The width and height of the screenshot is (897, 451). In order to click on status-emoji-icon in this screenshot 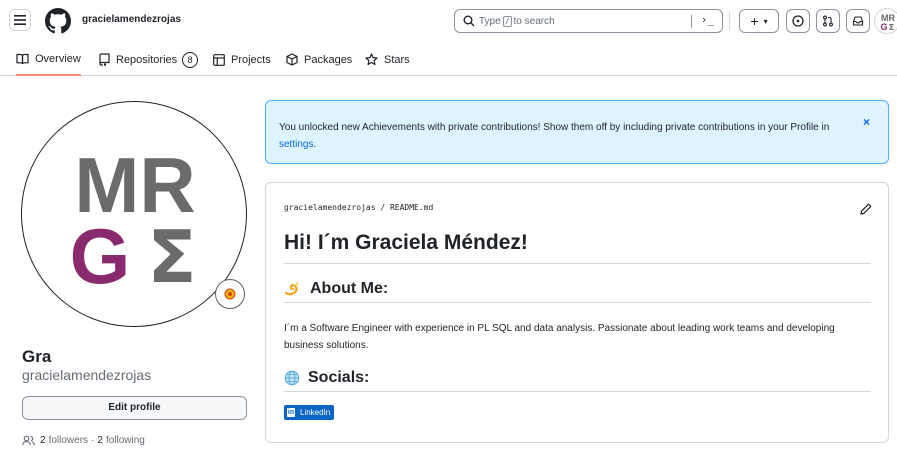, I will do `click(230, 294)`.